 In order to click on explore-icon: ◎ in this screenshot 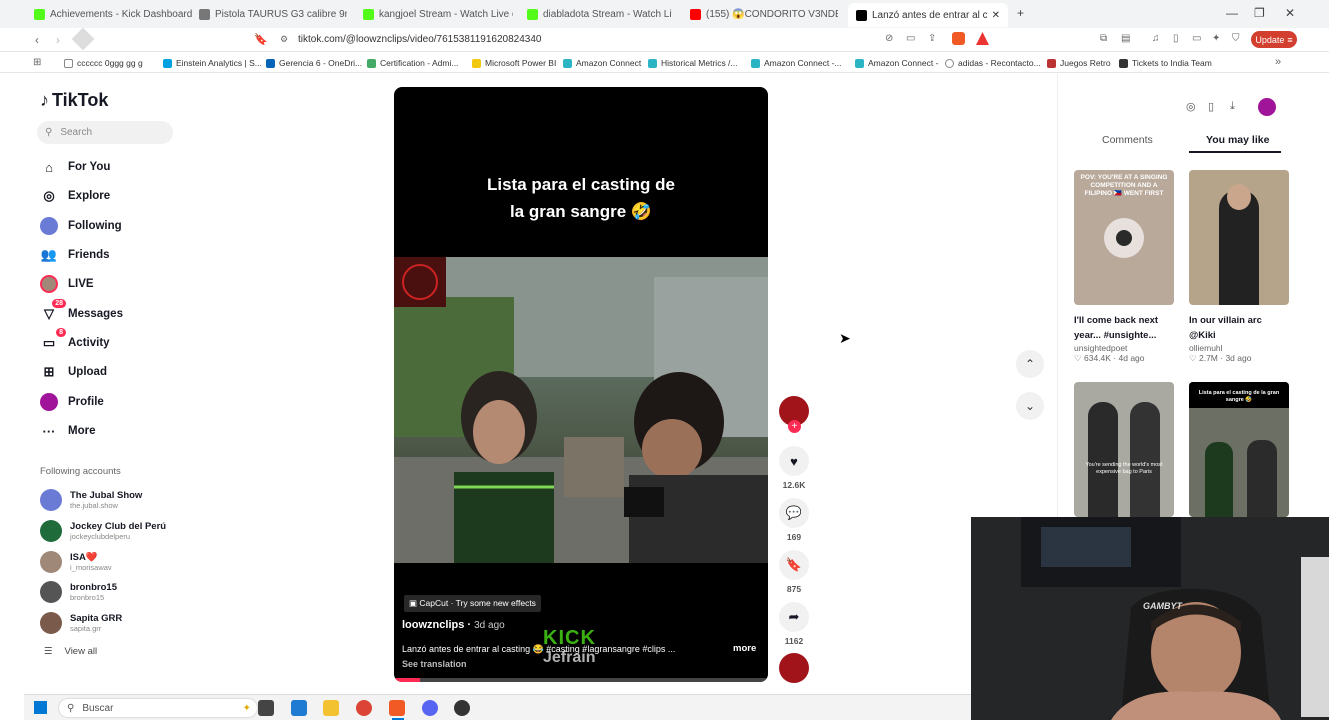, I will do `click(1191, 106)`.